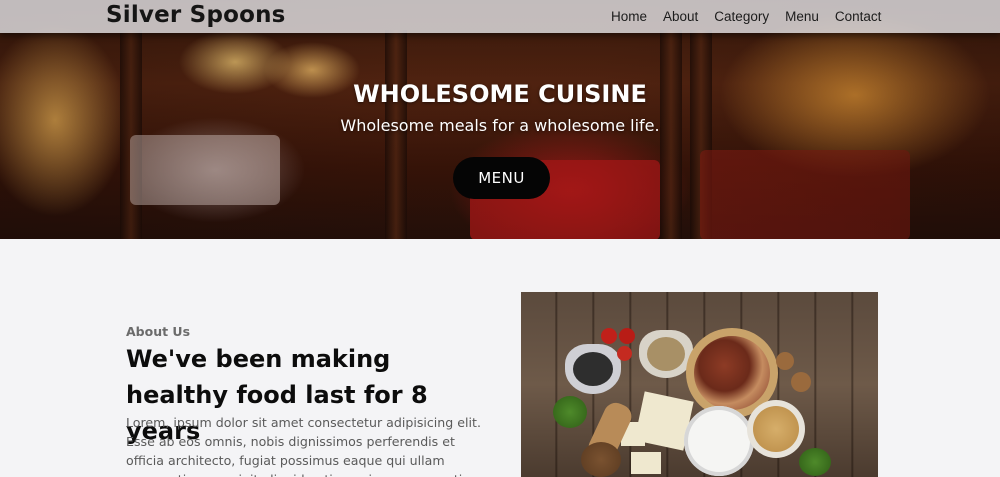  What do you see at coordinates (802, 16) in the screenshot?
I see `nav-menu: Menu` at bounding box center [802, 16].